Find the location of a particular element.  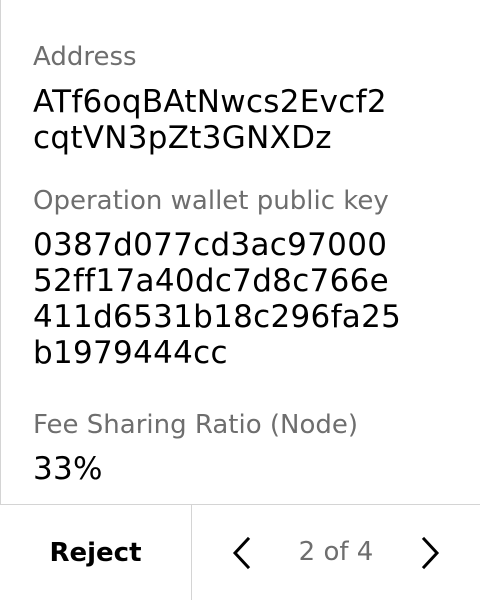

address-line: cqtVN3pZt3GNXDz is located at coordinates (182, 138).